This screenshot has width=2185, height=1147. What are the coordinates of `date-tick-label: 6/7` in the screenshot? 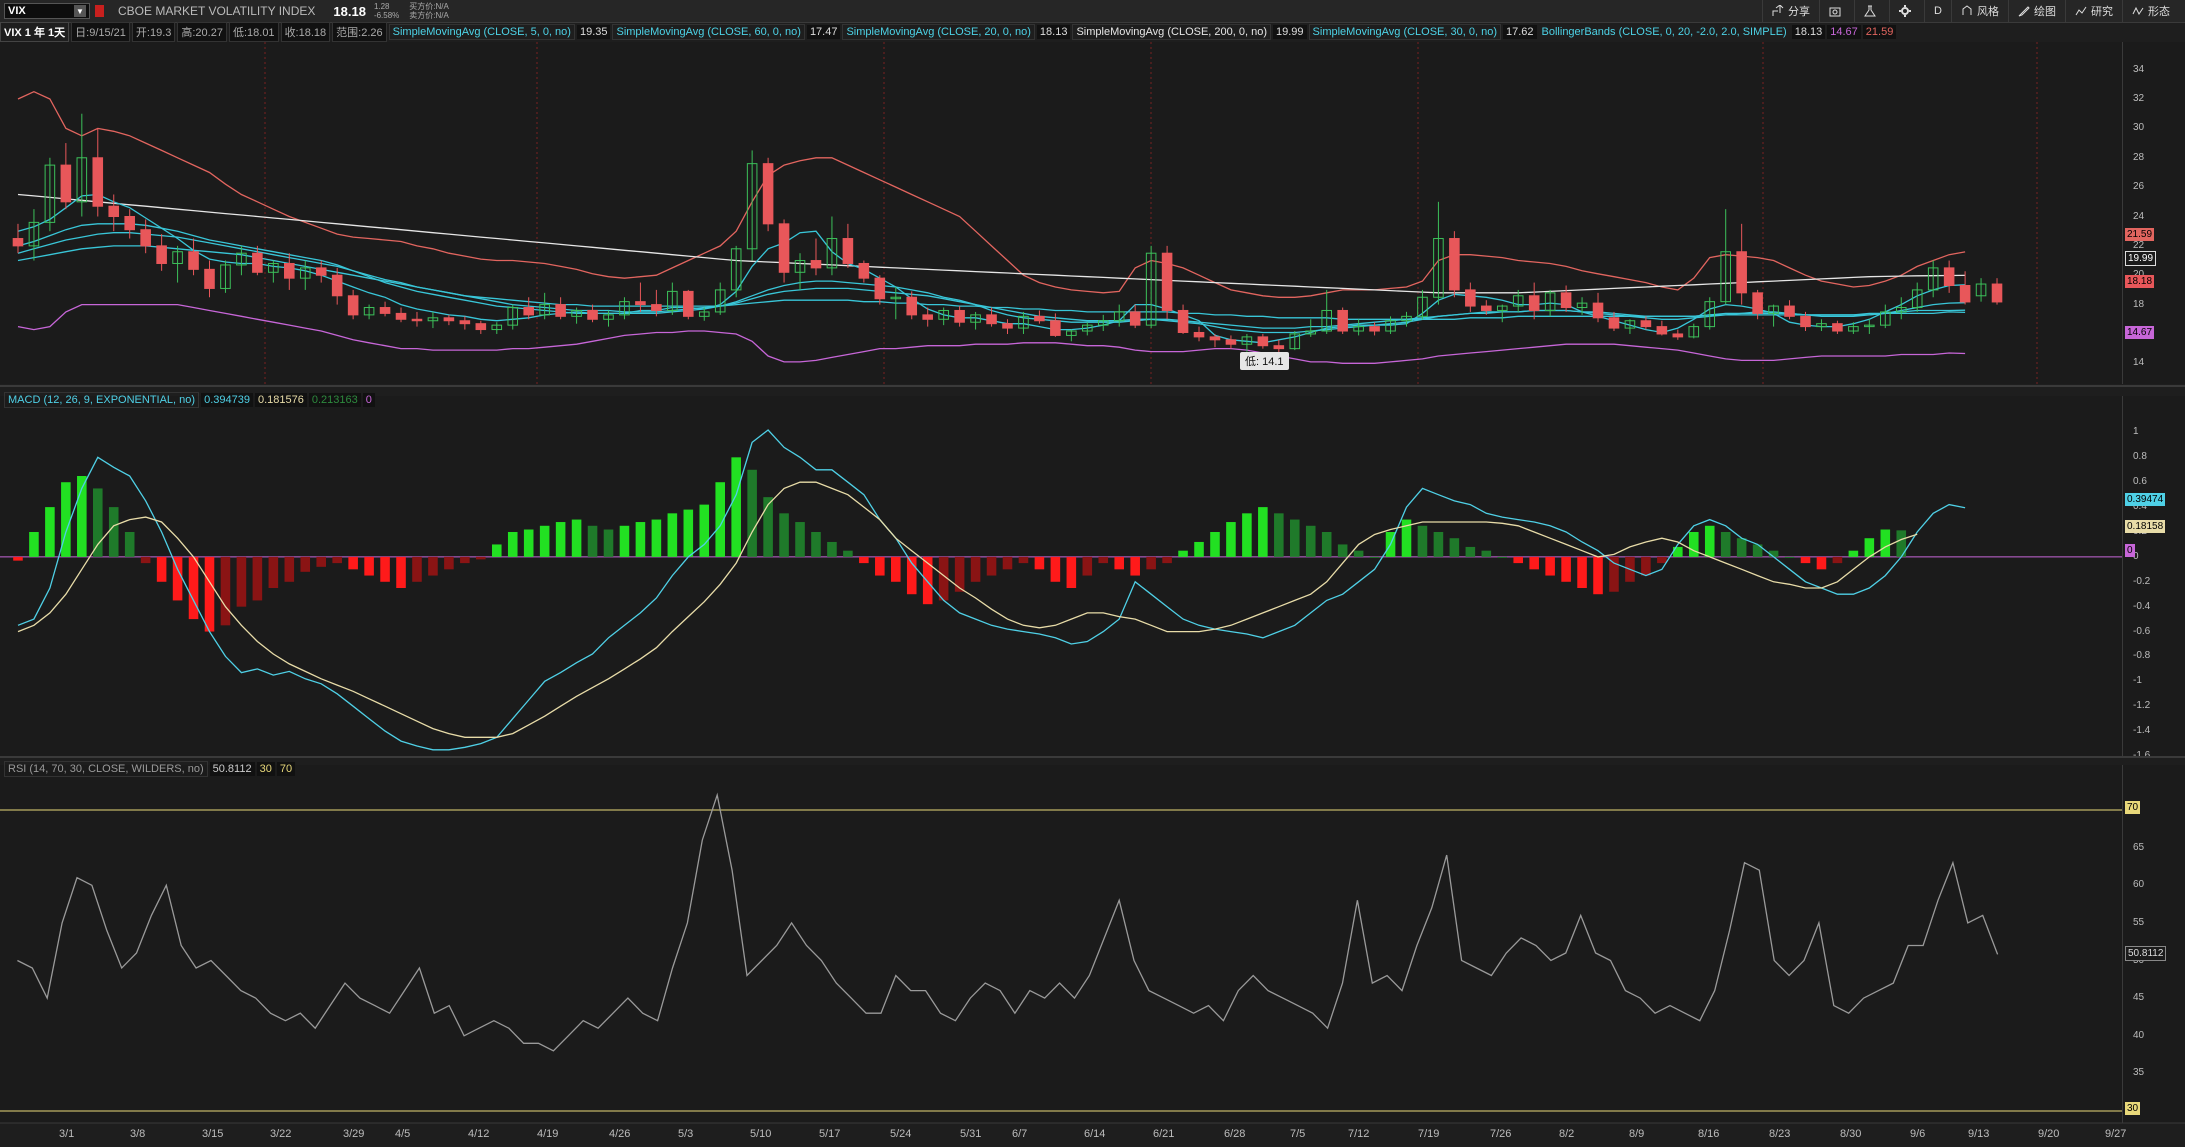 It's located at (1020, 1134).